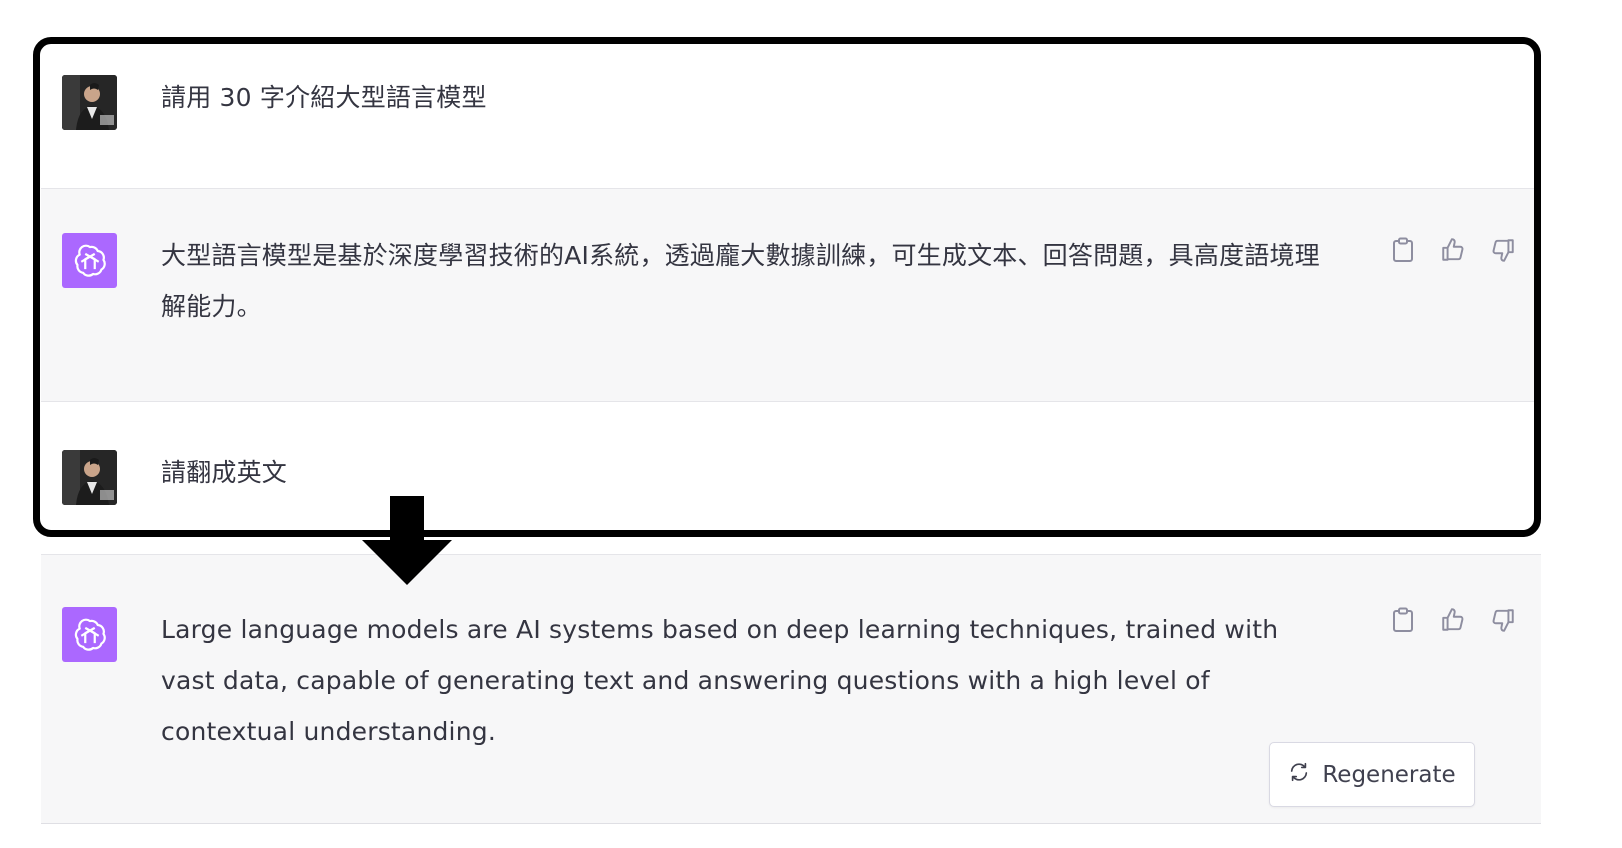 Image resolution: width=1622 pixels, height=848 pixels. What do you see at coordinates (1389, 774) in the screenshot?
I see `regenerate-label: Regenerate` at bounding box center [1389, 774].